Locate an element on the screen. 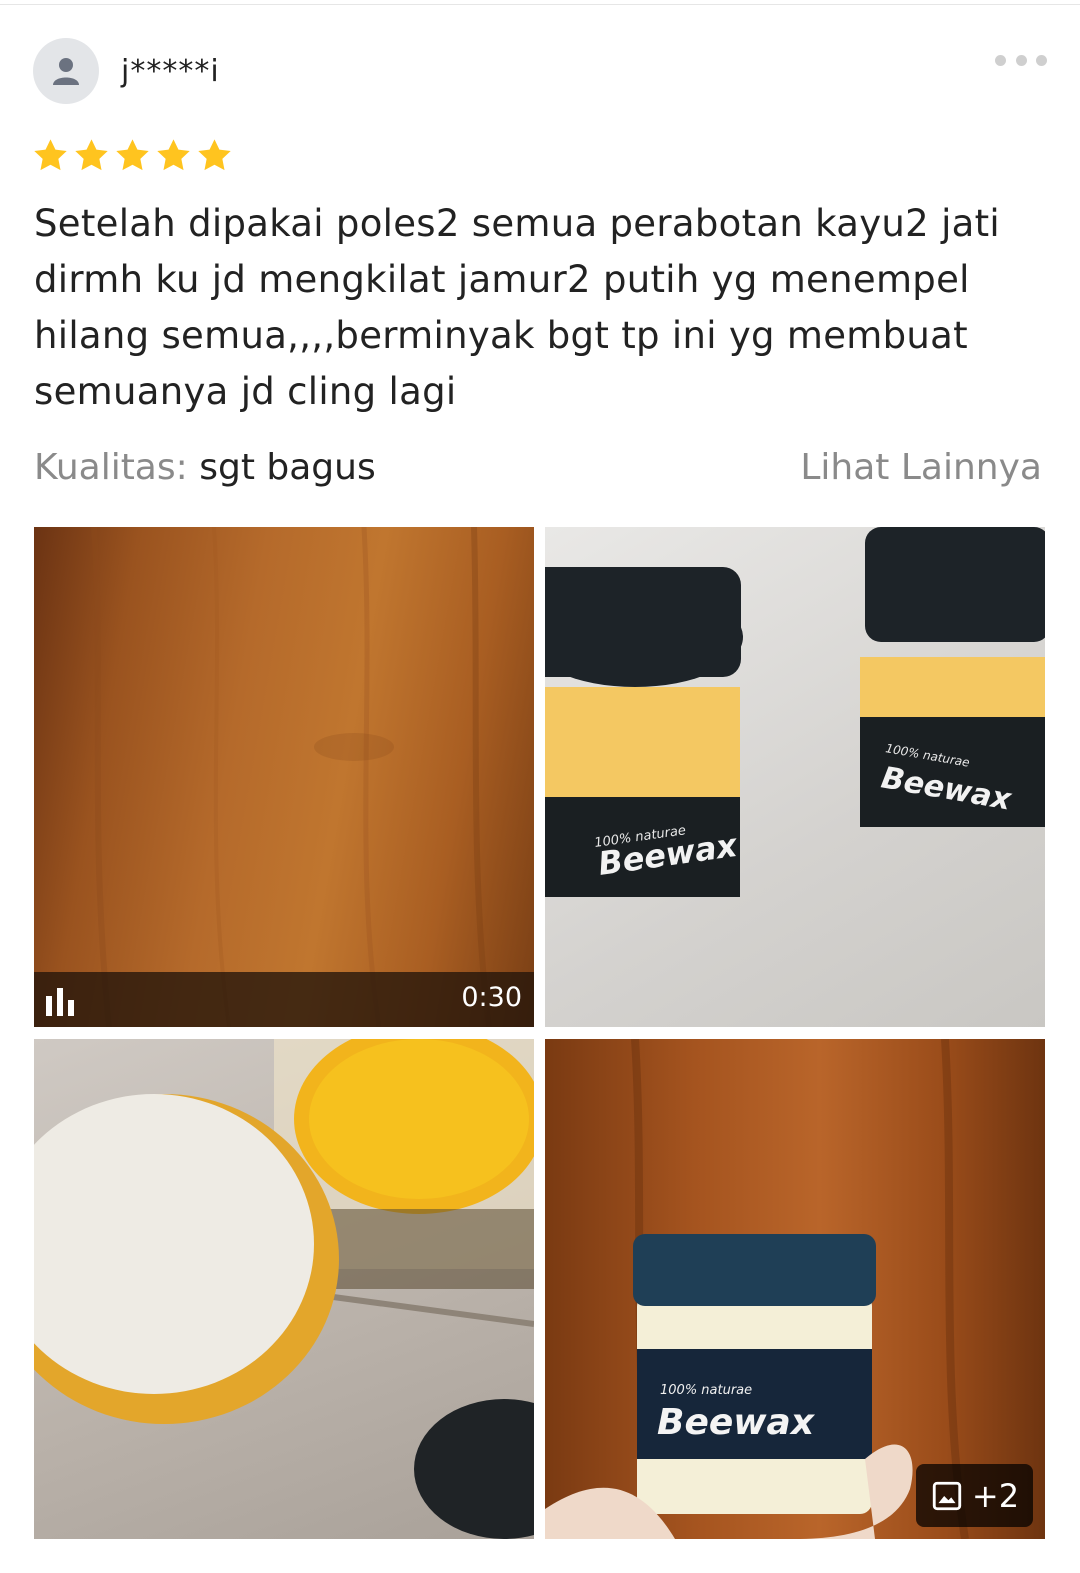 The height and width of the screenshot is (1573, 1080). review-photo is located at coordinates (284, 1289).